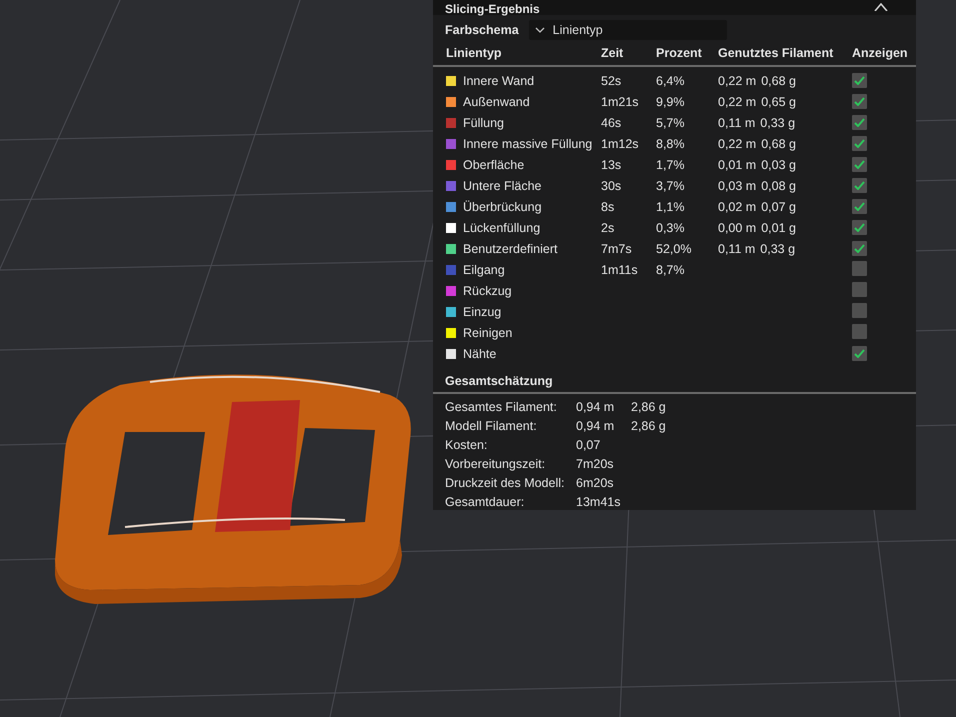 The width and height of the screenshot is (956, 717). Describe the element at coordinates (483, 123) in the screenshot. I see `line-type-name: Füllung` at that location.